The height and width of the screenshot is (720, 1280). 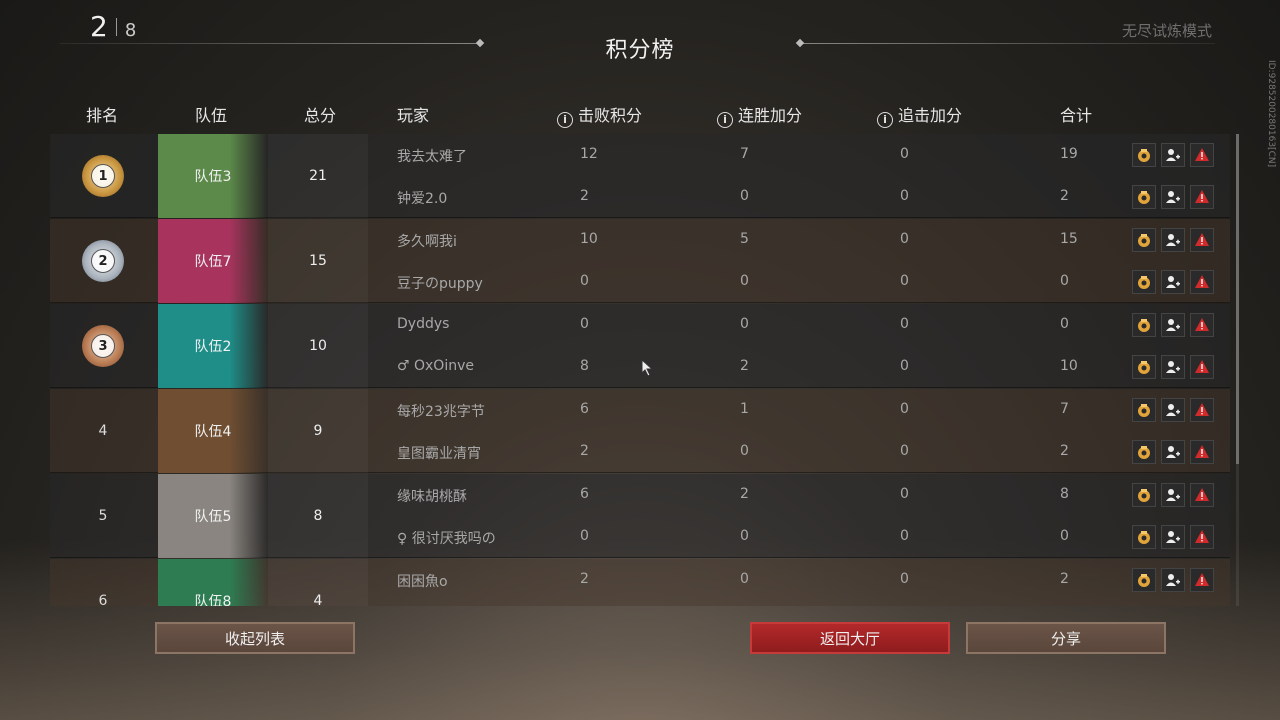 What do you see at coordinates (435, 366) in the screenshot?
I see `player-name: ♂ OxOinve` at bounding box center [435, 366].